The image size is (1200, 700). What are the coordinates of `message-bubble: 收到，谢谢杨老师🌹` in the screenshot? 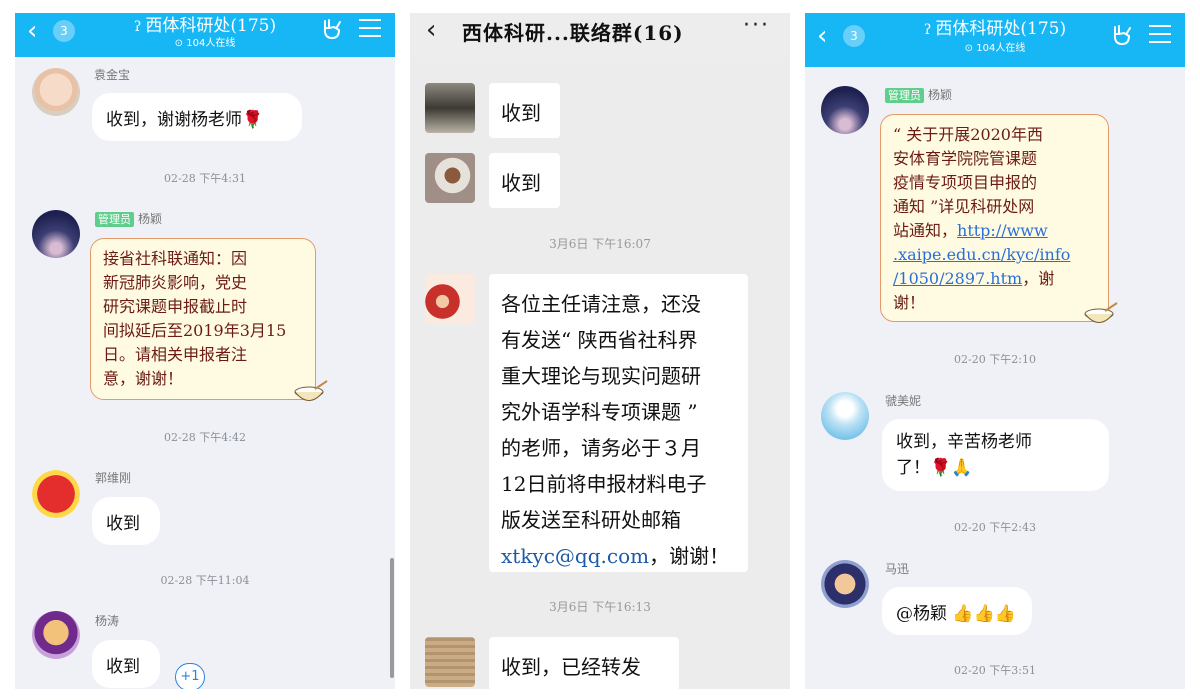 It's located at (197, 117).